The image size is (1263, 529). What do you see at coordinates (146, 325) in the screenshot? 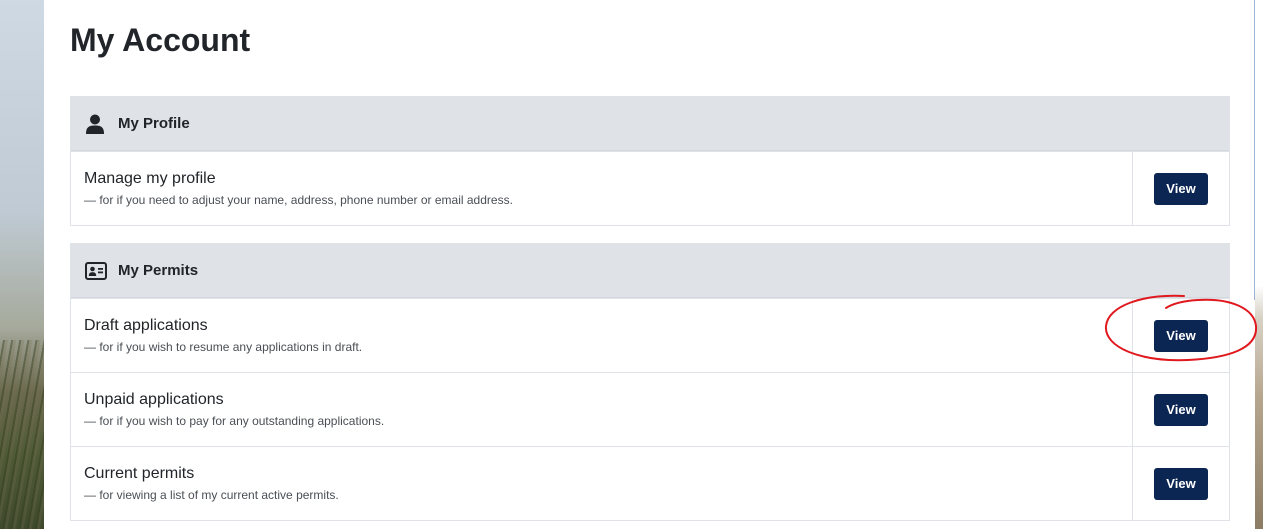
I see `row-title: Draft applications` at bounding box center [146, 325].